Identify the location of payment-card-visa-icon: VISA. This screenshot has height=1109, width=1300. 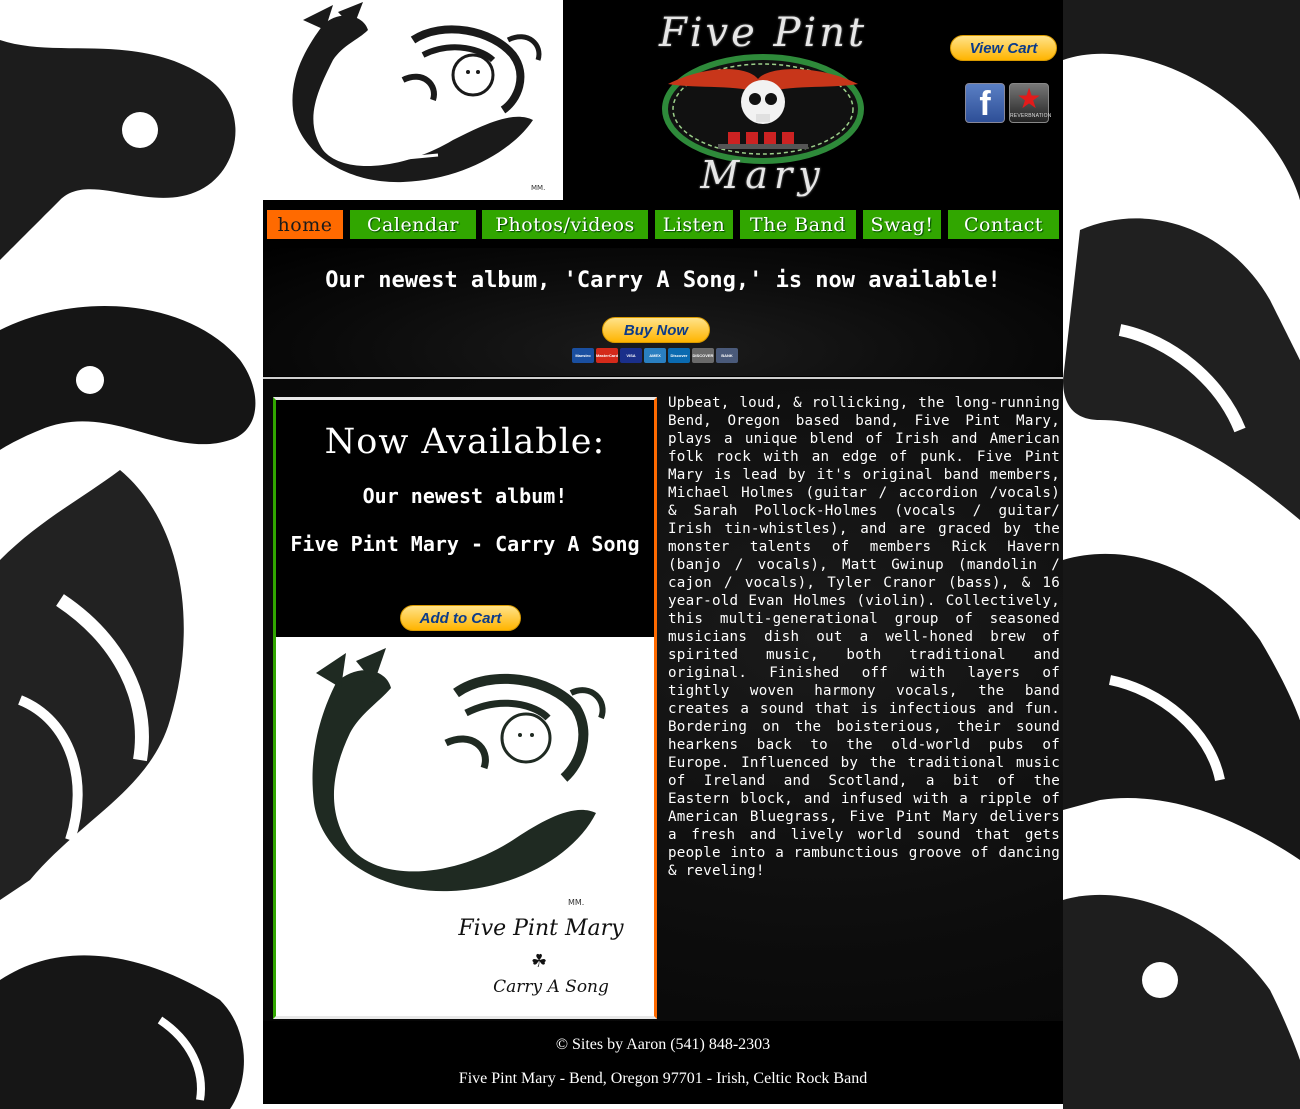
(631, 355).